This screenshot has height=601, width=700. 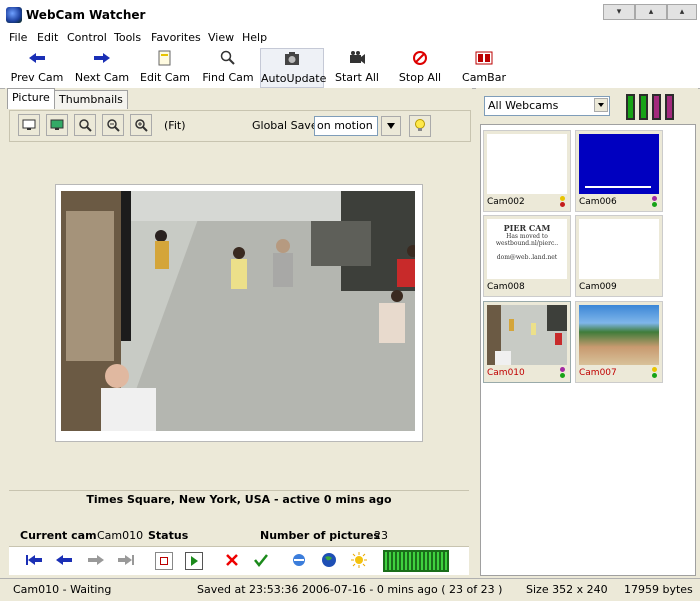 What do you see at coordinates (293, 68) in the screenshot?
I see `auto-update-button: AutoUpdate` at bounding box center [293, 68].